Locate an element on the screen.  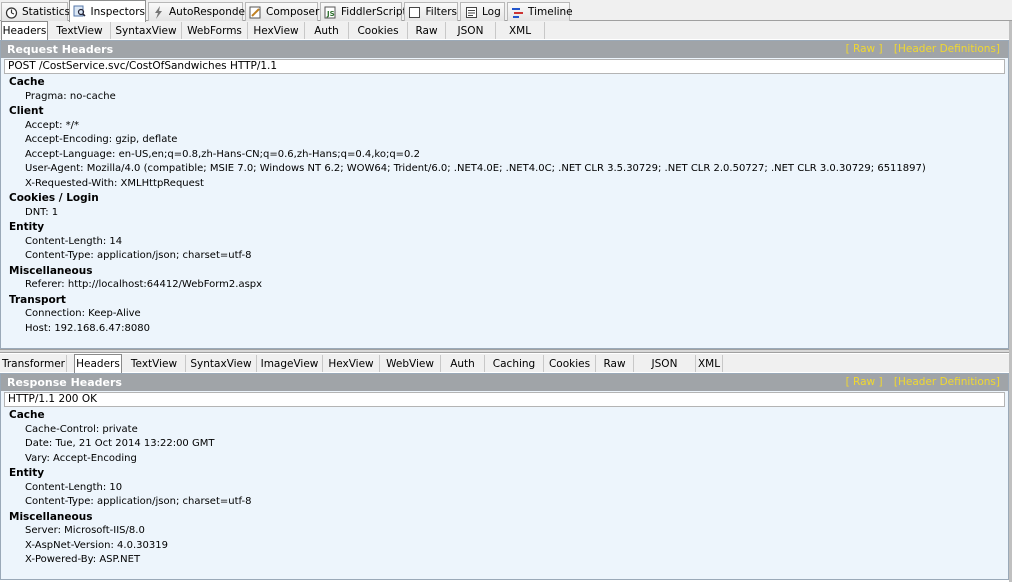
response-group-entity: Entity is located at coordinates (508, 473).